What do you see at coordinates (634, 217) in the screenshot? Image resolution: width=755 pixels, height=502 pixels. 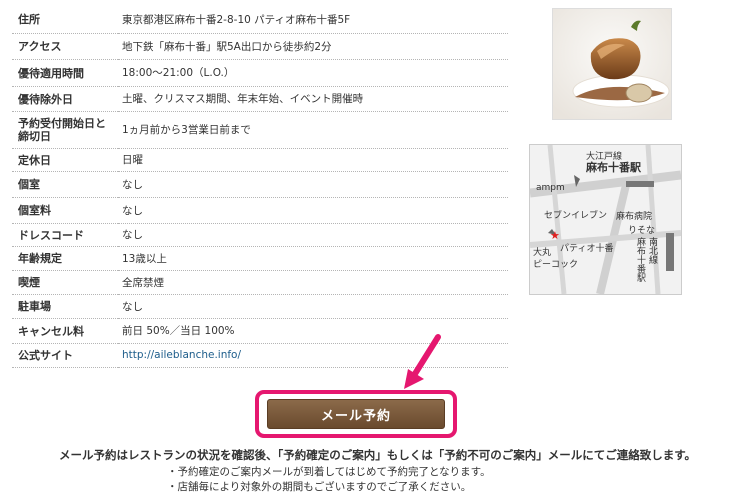 I see `map-label-hospital: 麻布病院` at bounding box center [634, 217].